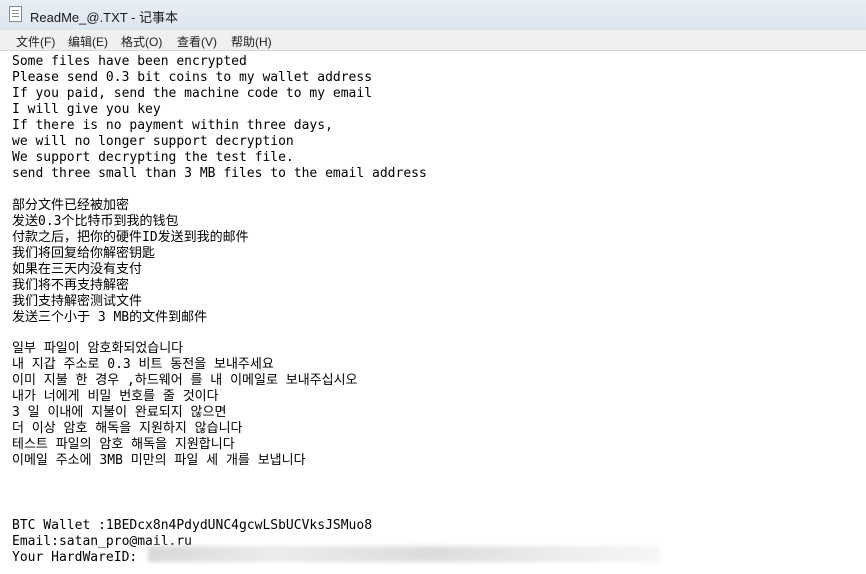 This screenshot has width=866, height=574. I want to click on text-line: we will no longer support decryption, so click(153, 141).